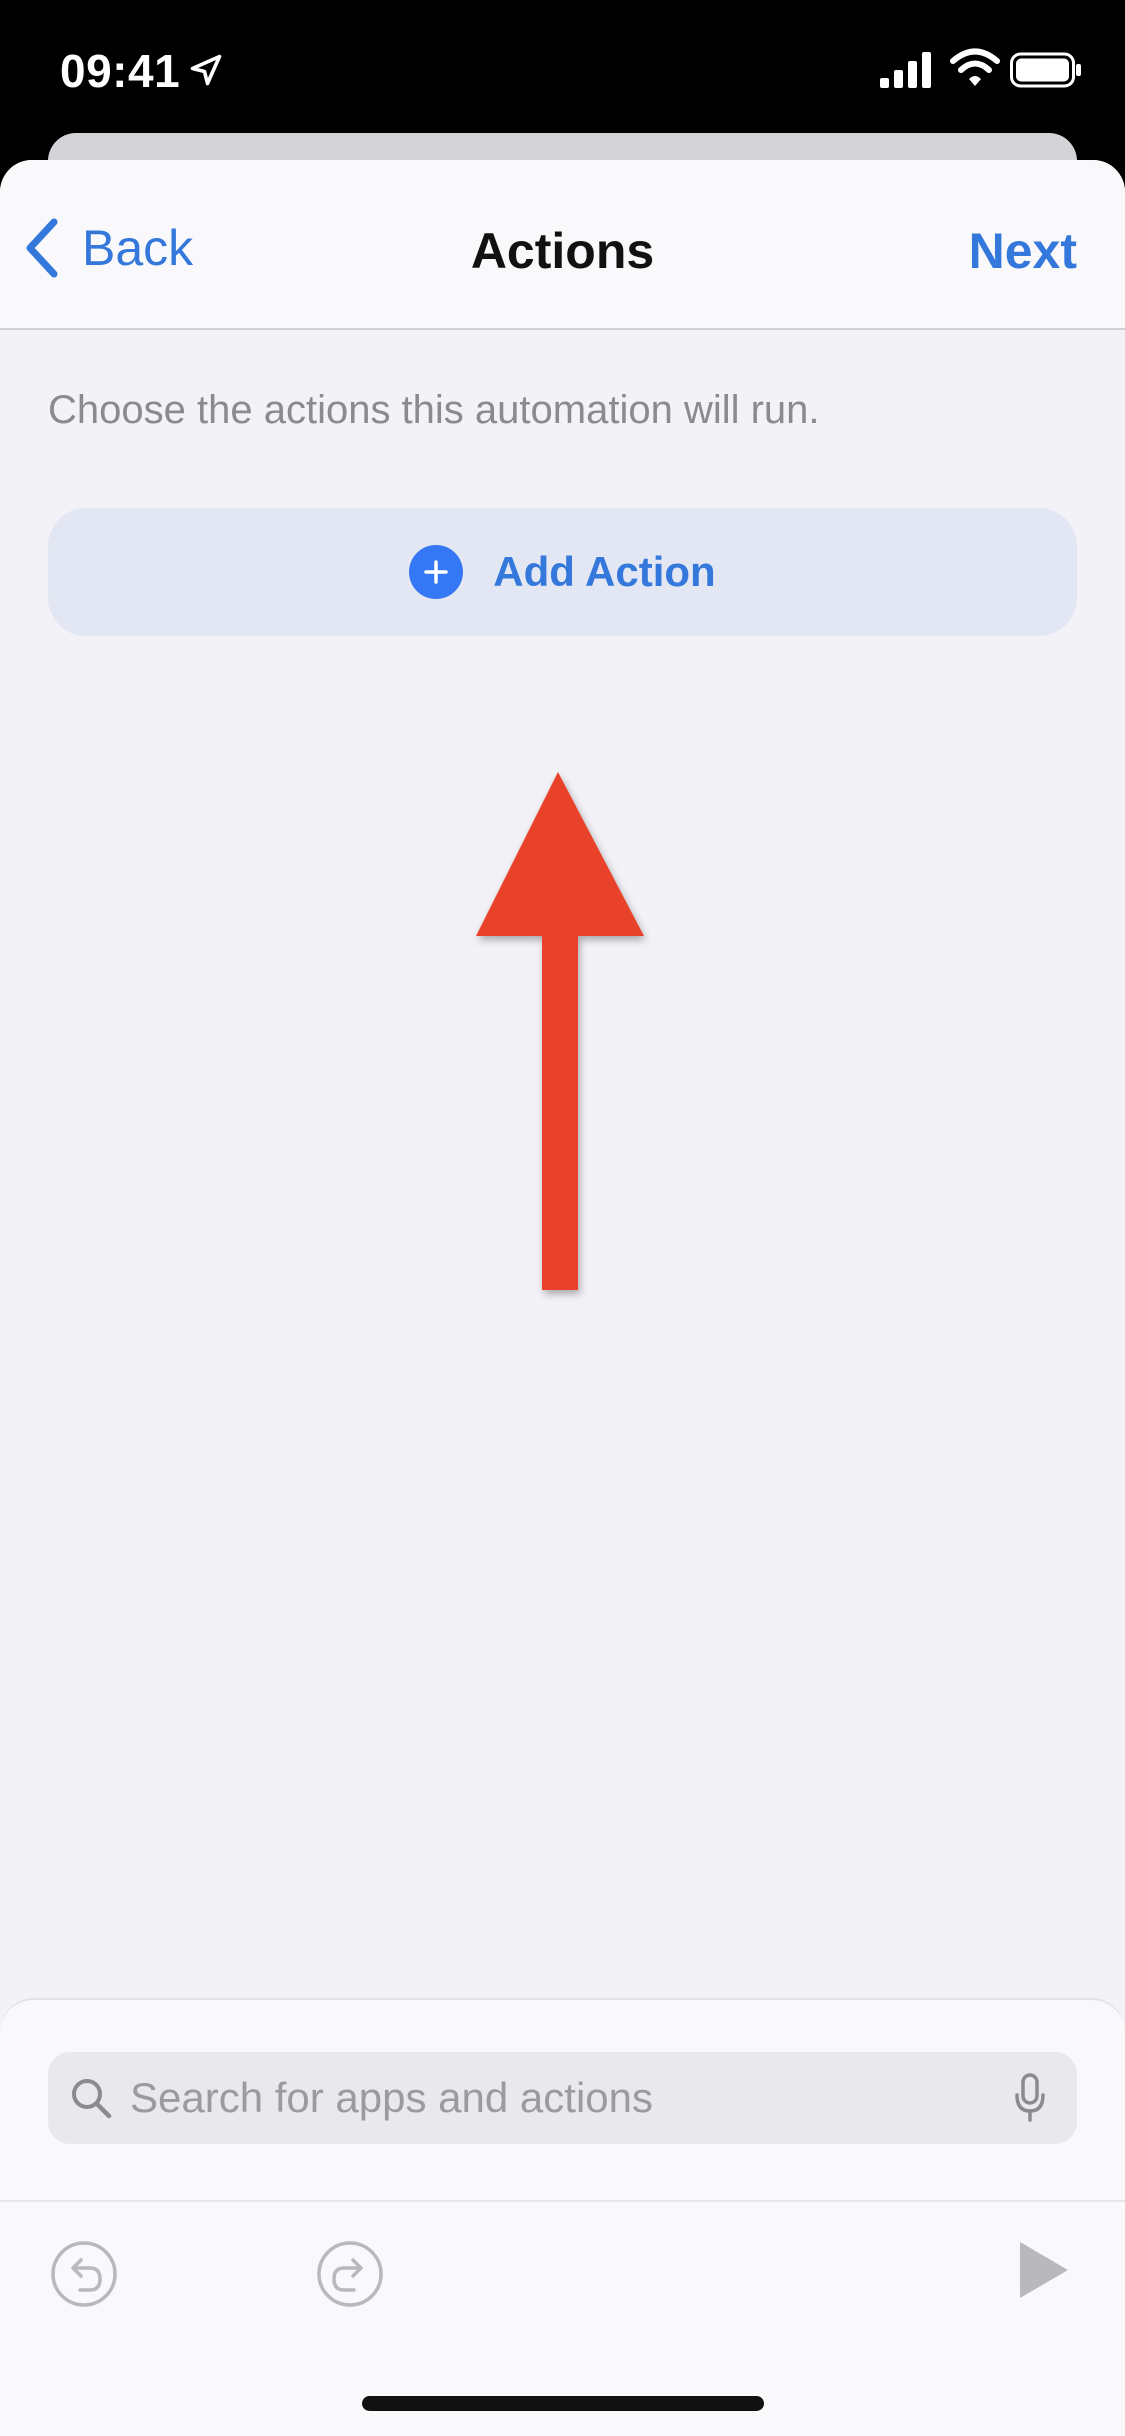  Describe the element at coordinates (571, 2098) in the screenshot. I see `search-input` at that location.